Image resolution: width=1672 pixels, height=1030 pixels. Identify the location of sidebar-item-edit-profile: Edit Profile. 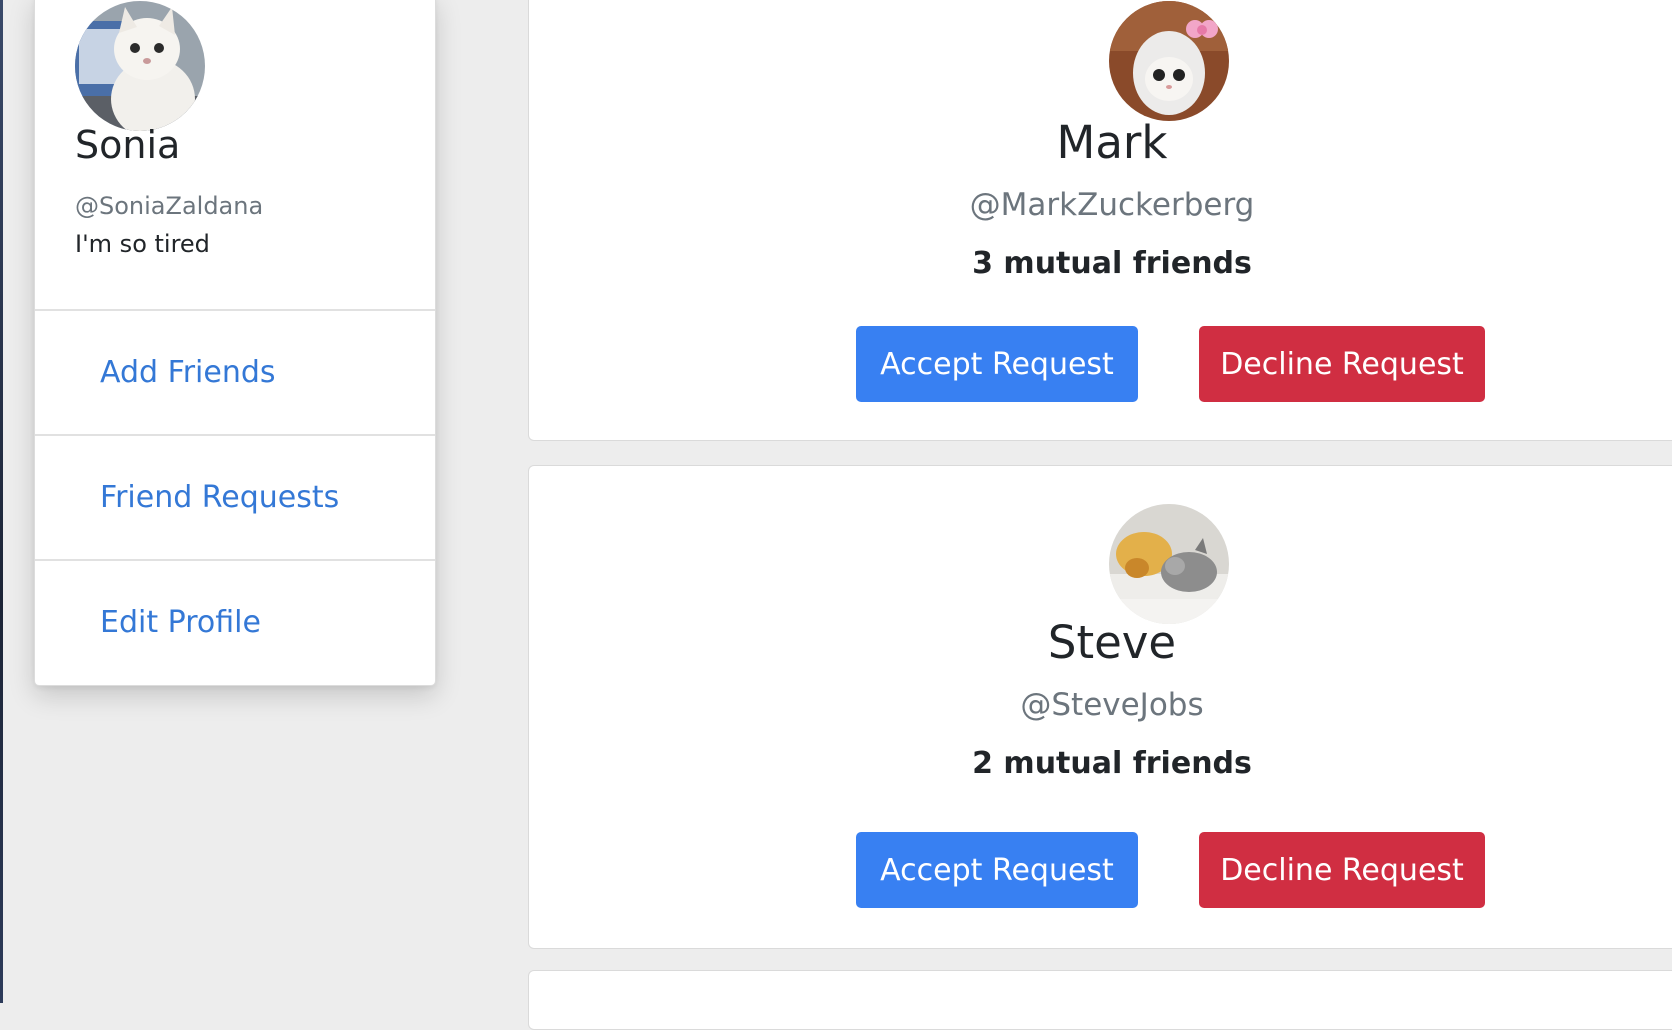
(235, 621).